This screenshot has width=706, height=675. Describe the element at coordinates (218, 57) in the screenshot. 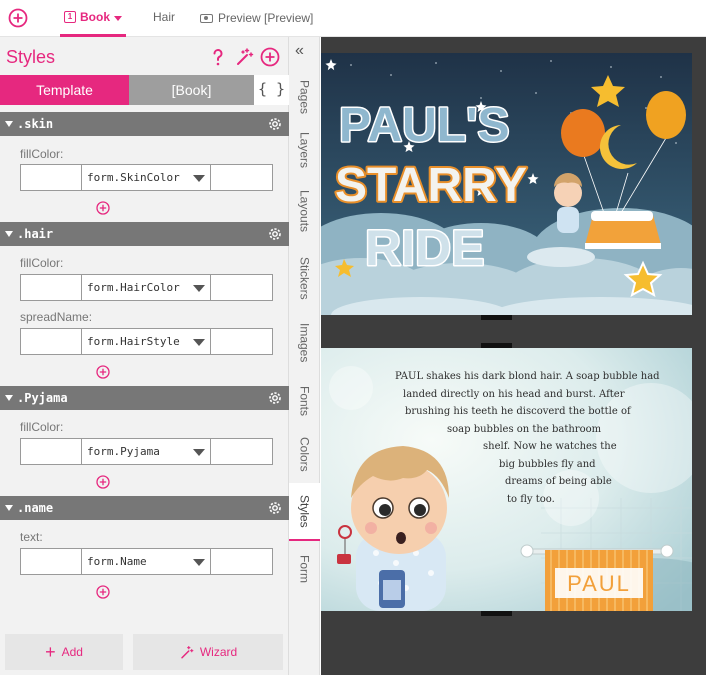

I see `question-icon` at that location.